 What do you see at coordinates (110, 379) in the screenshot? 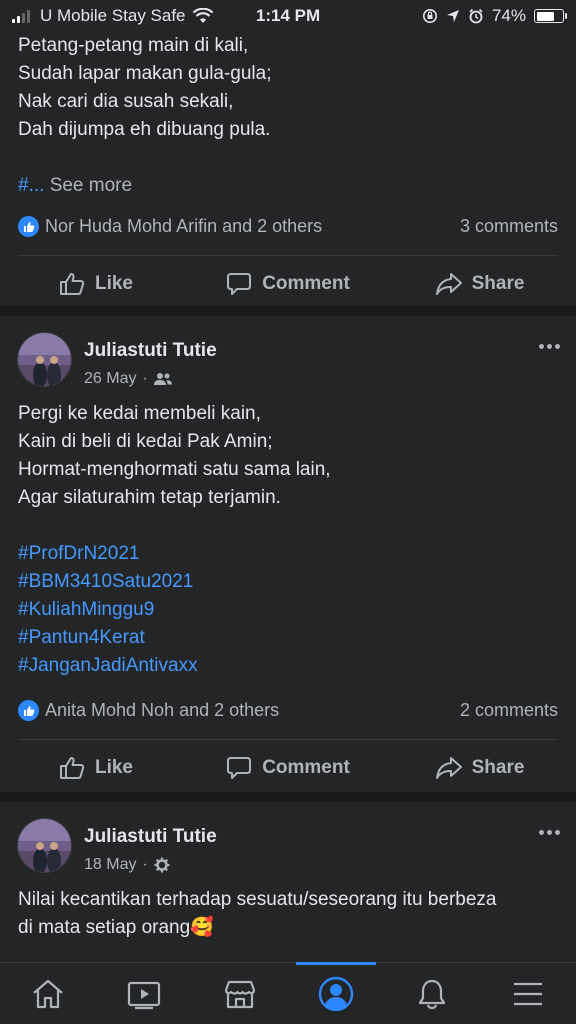
I see `post-date: 26 May` at bounding box center [110, 379].